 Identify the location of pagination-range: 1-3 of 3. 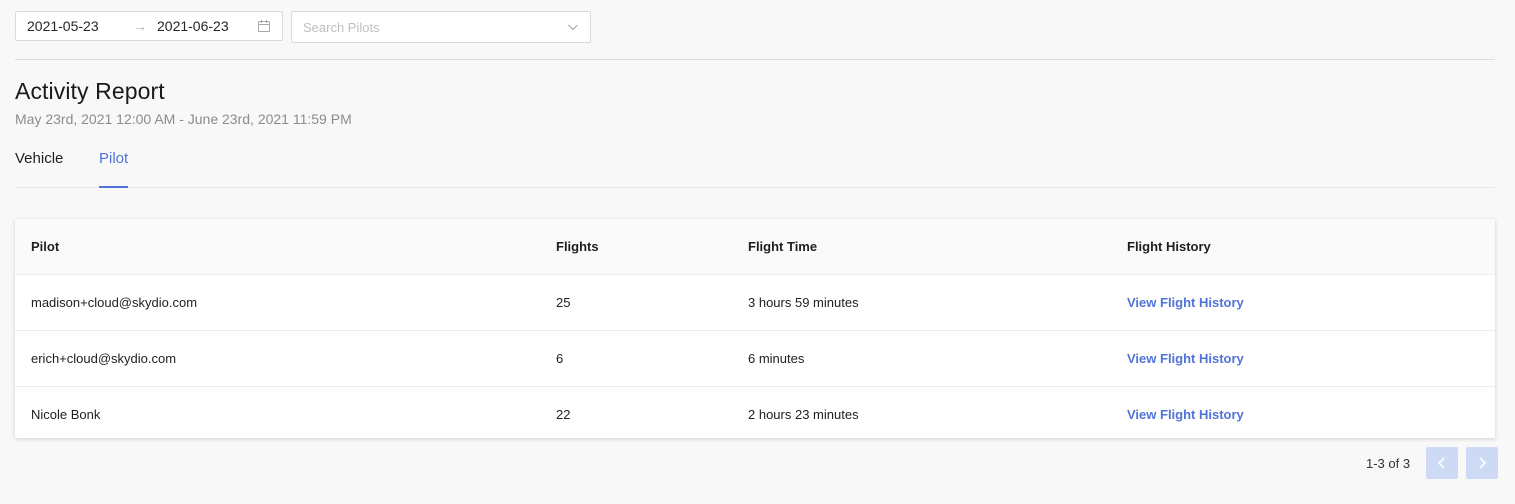
(1388, 463).